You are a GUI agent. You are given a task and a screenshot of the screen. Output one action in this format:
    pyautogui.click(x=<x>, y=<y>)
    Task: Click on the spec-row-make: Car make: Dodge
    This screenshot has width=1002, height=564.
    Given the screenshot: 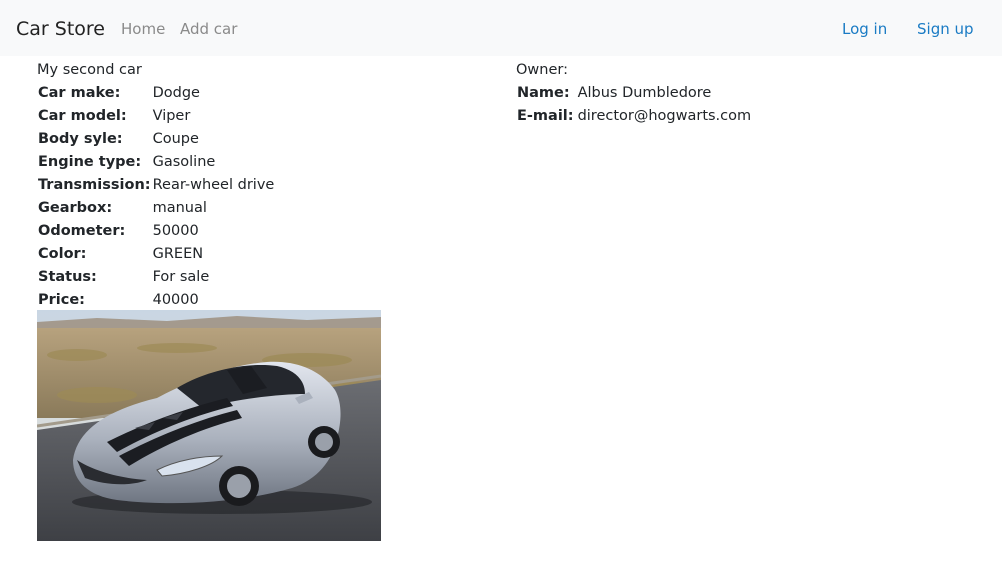 What is the action you would take?
    pyautogui.click(x=187, y=93)
    